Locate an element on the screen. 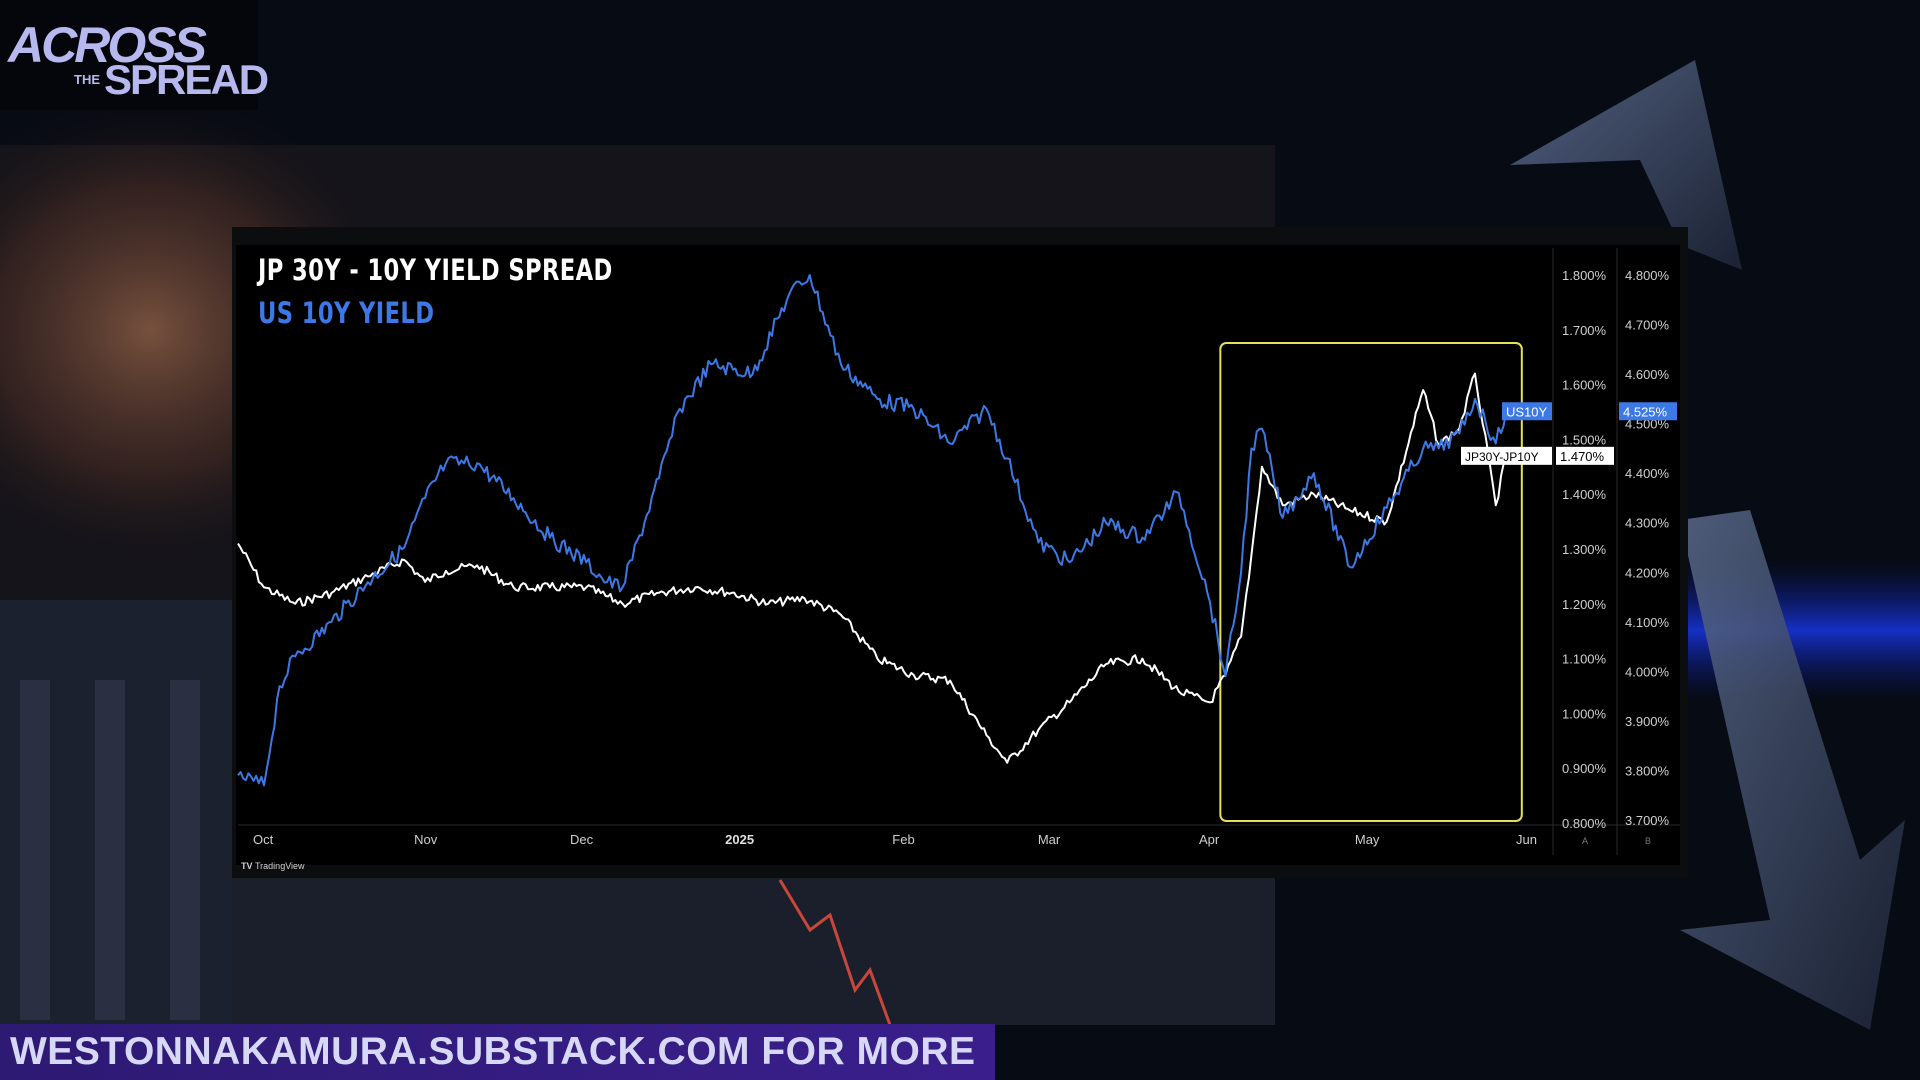  axis-a-tick-label: 1.800% is located at coordinates (1584, 275).